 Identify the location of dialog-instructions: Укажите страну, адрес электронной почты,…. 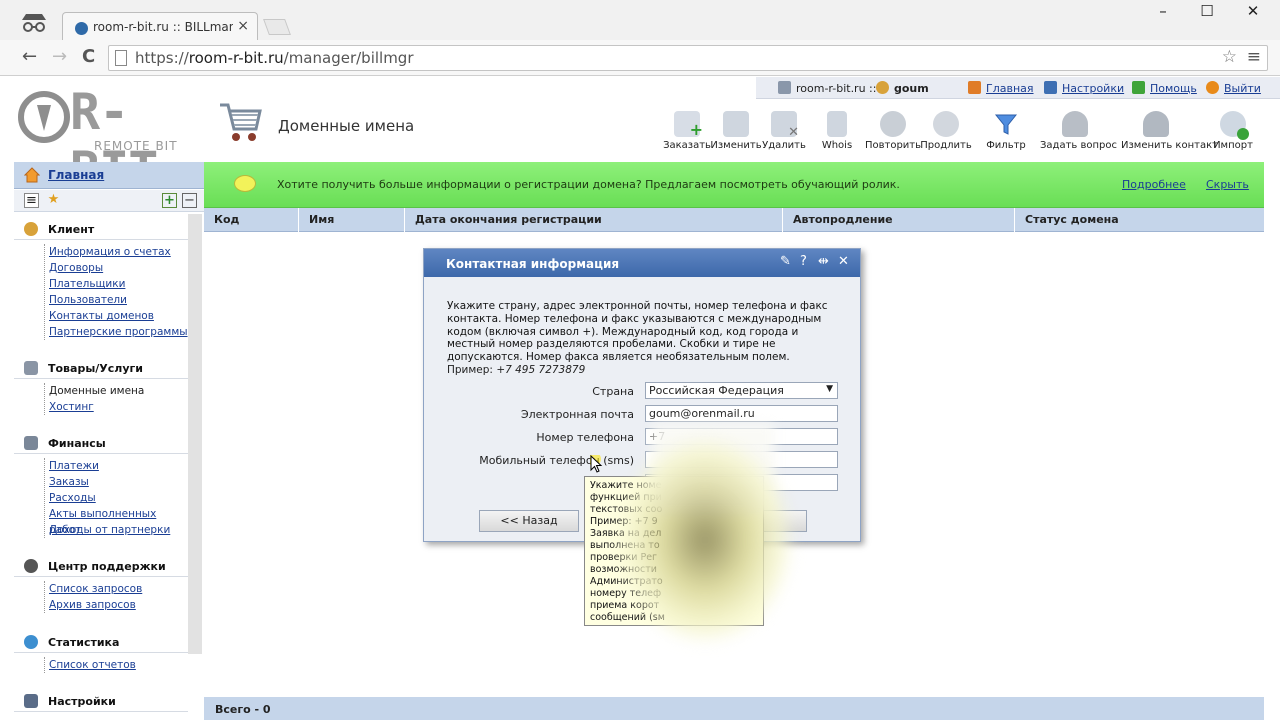
(637, 332).